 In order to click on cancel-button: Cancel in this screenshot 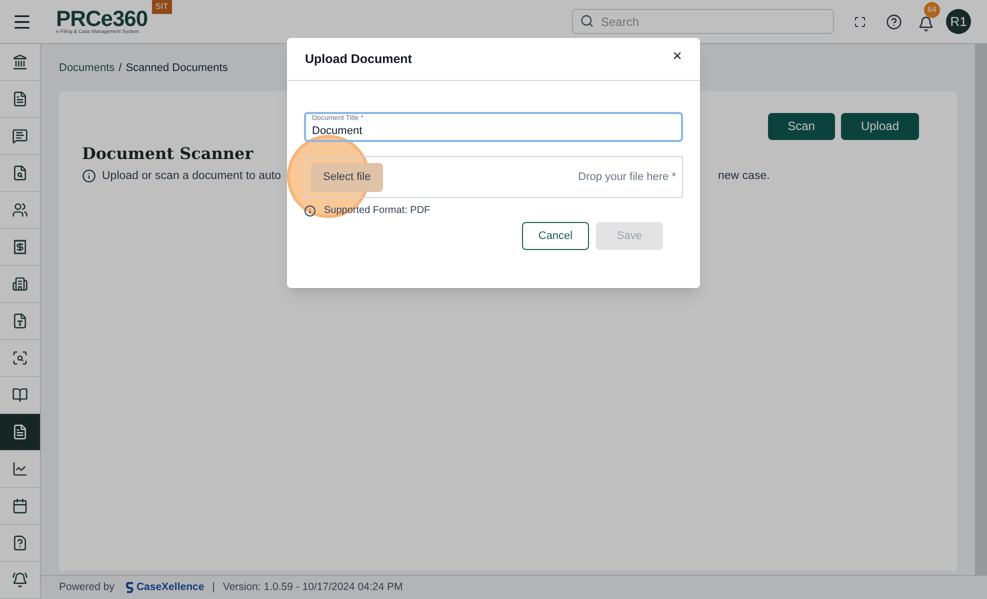, I will do `click(555, 236)`.